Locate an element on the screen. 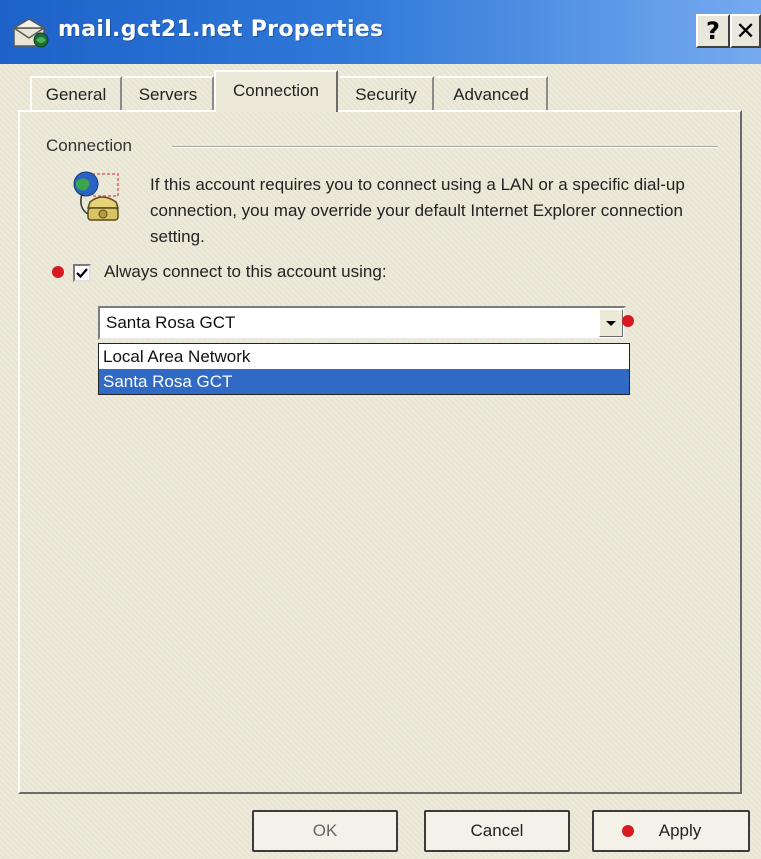 The height and width of the screenshot is (859, 761). tab-general: General is located at coordinates (76, 93).